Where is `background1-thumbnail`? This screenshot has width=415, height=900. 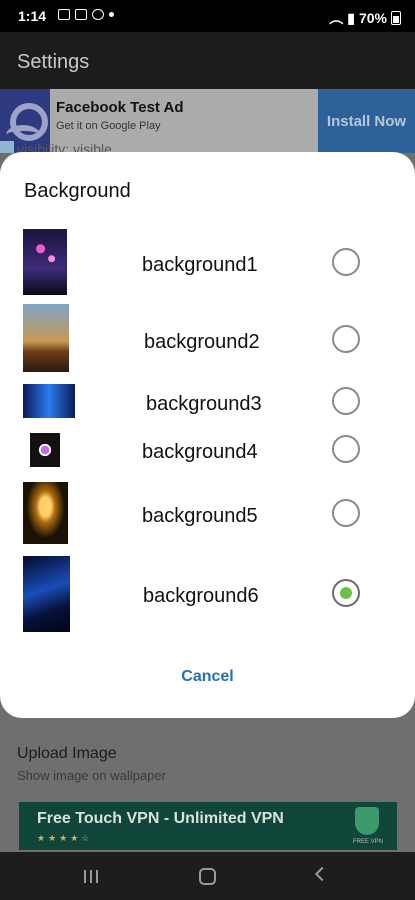 background1-thumbnail is located at coordinates (45, 262).